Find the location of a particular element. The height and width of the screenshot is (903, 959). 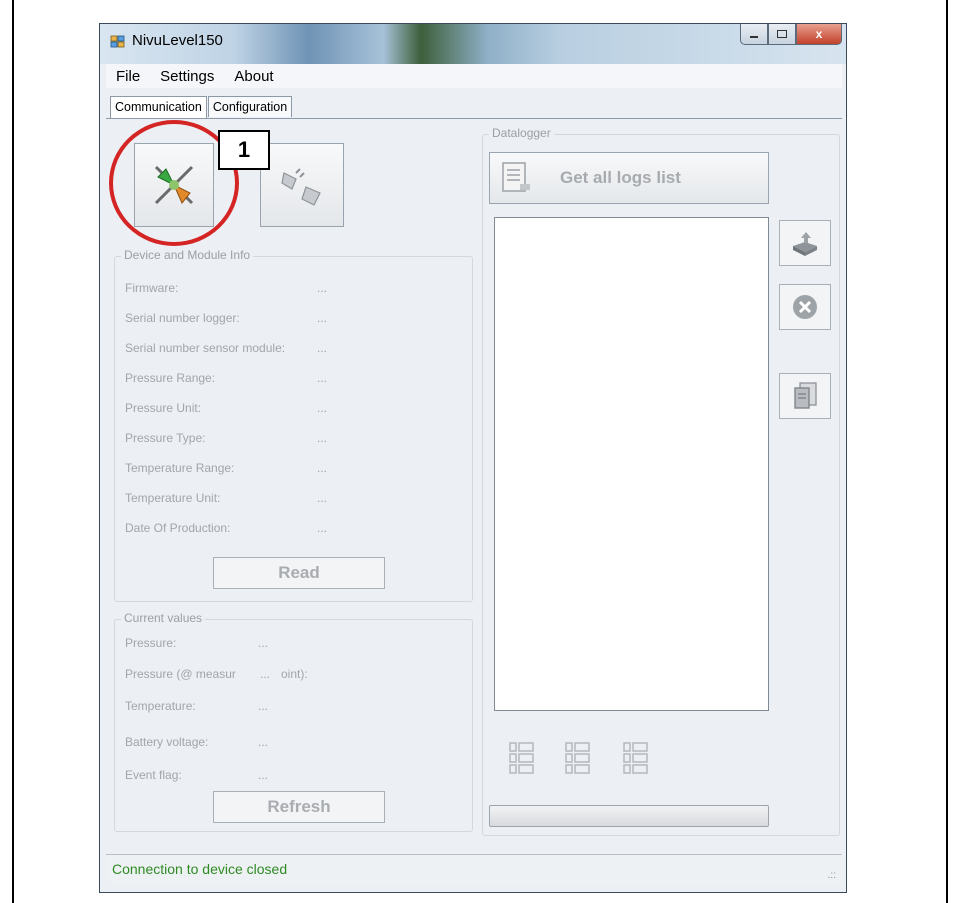

serial-logger-label: Serial number logger: is located at coordinates (182, 318).